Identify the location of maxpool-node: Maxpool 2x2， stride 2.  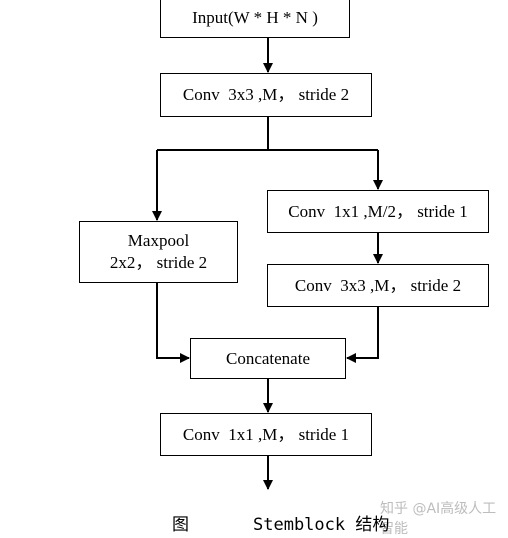
(158, 252).